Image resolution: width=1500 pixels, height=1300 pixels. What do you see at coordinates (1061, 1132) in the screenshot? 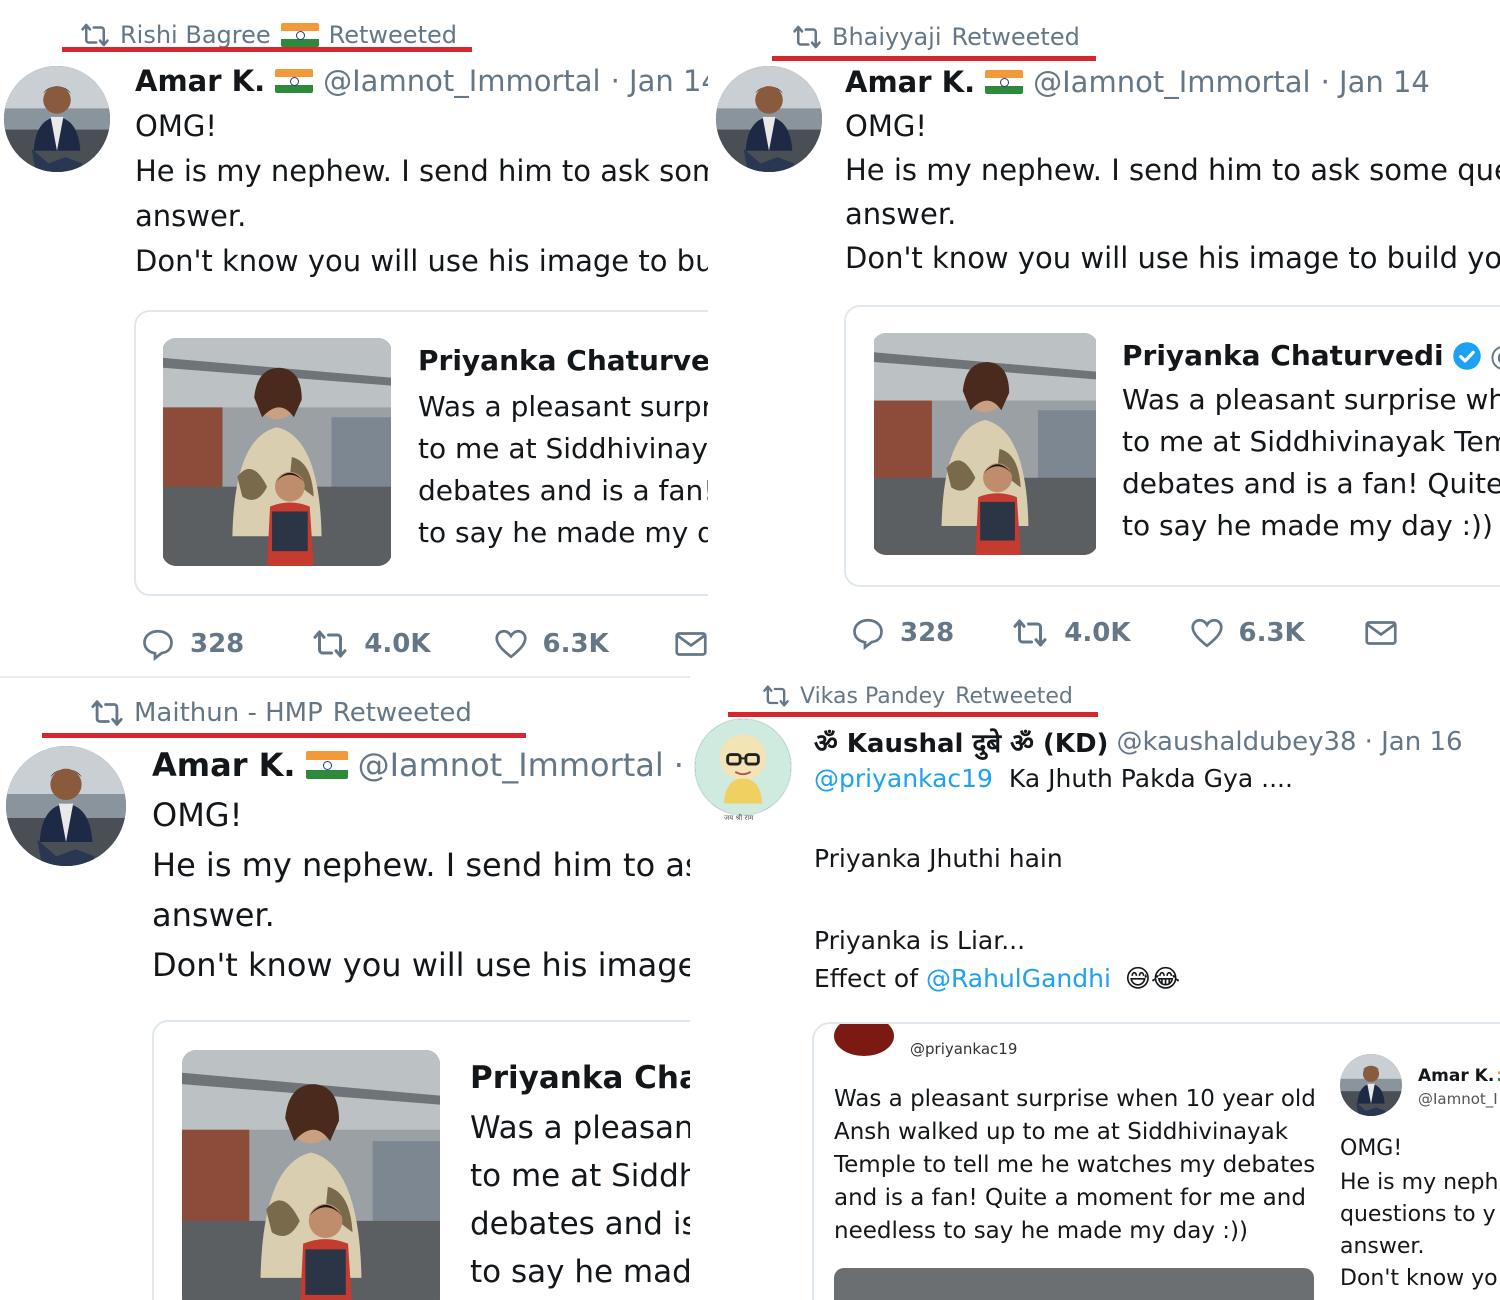
I see `embedded-text-line: Ansh walked up to me at Siddhivinayak` at bounding box center [1061, 1132].